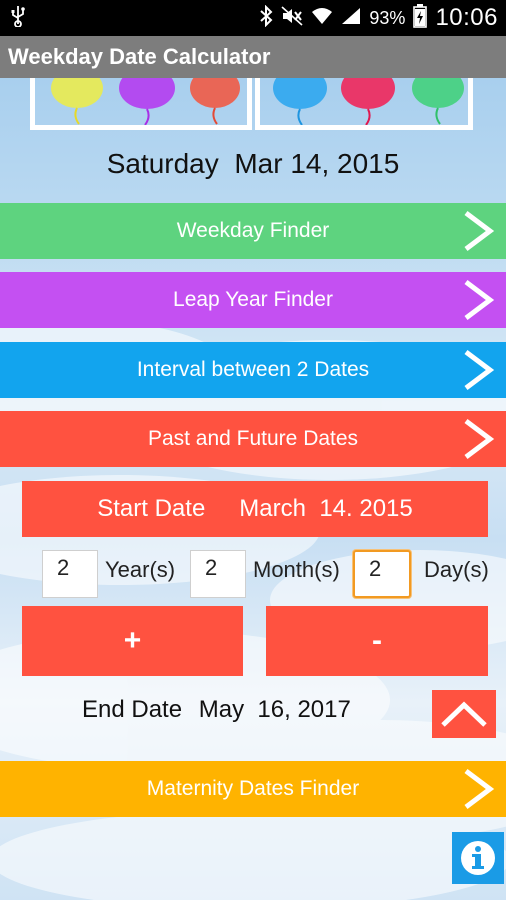 This screenshot has height=900, width=506. I want to click on info-icon, so click(478, 858).